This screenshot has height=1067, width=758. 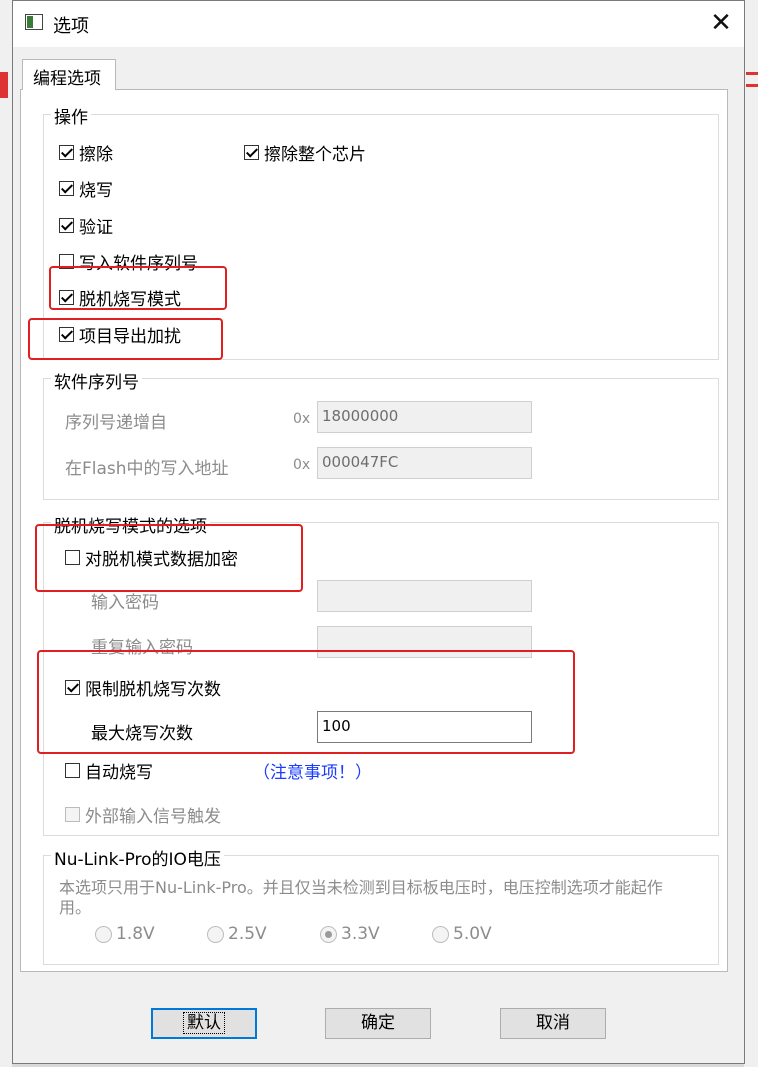 I want to click on highlight-offline-encrypt, so click(x=169, y=558).